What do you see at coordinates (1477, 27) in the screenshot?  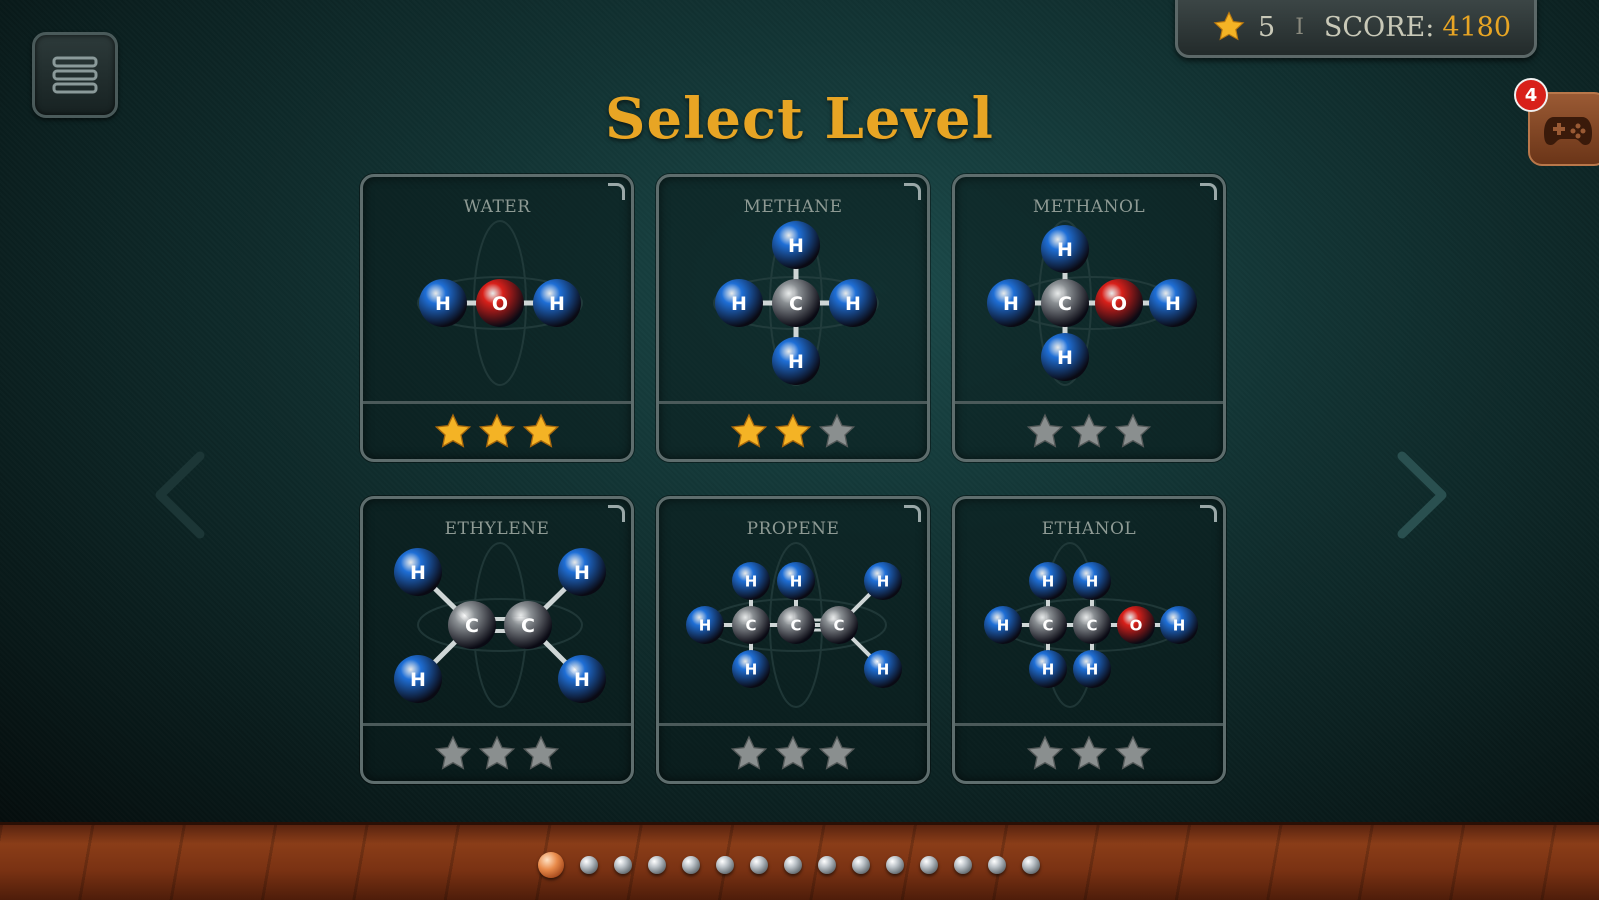 I see `score-value: 4180` at bounding box center [1477, 27].